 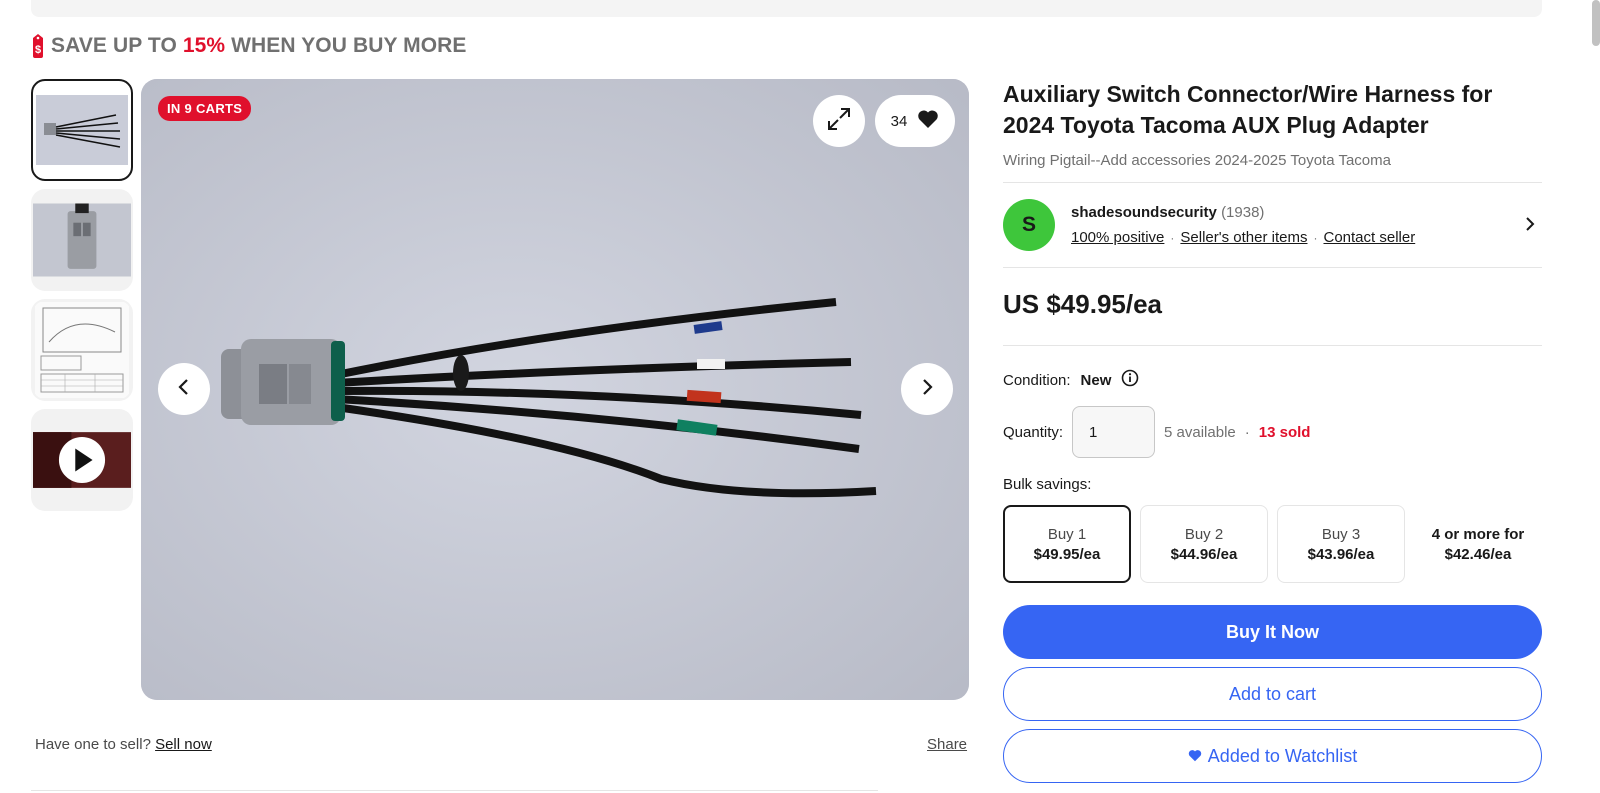 I want to click on page-scrollbar, so click(x=1596, y=23).